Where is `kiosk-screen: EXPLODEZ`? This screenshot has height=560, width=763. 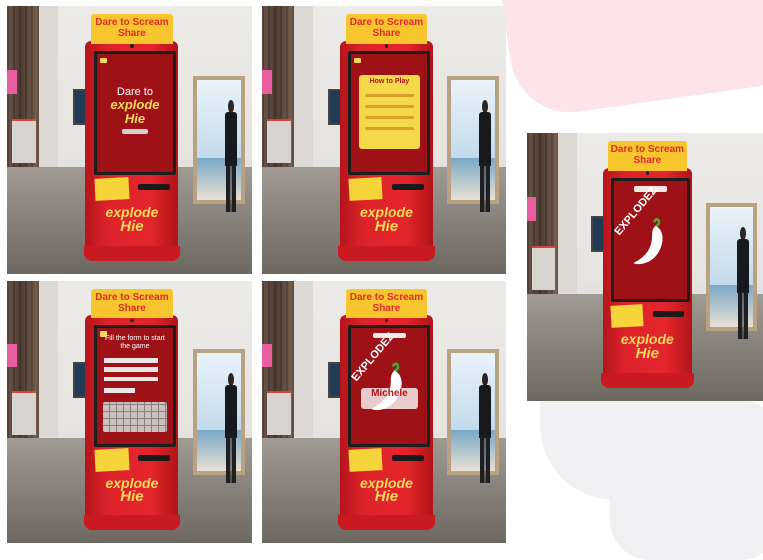
kiosk-screen: EXPLODEZ is located at coordinates (650, 240).